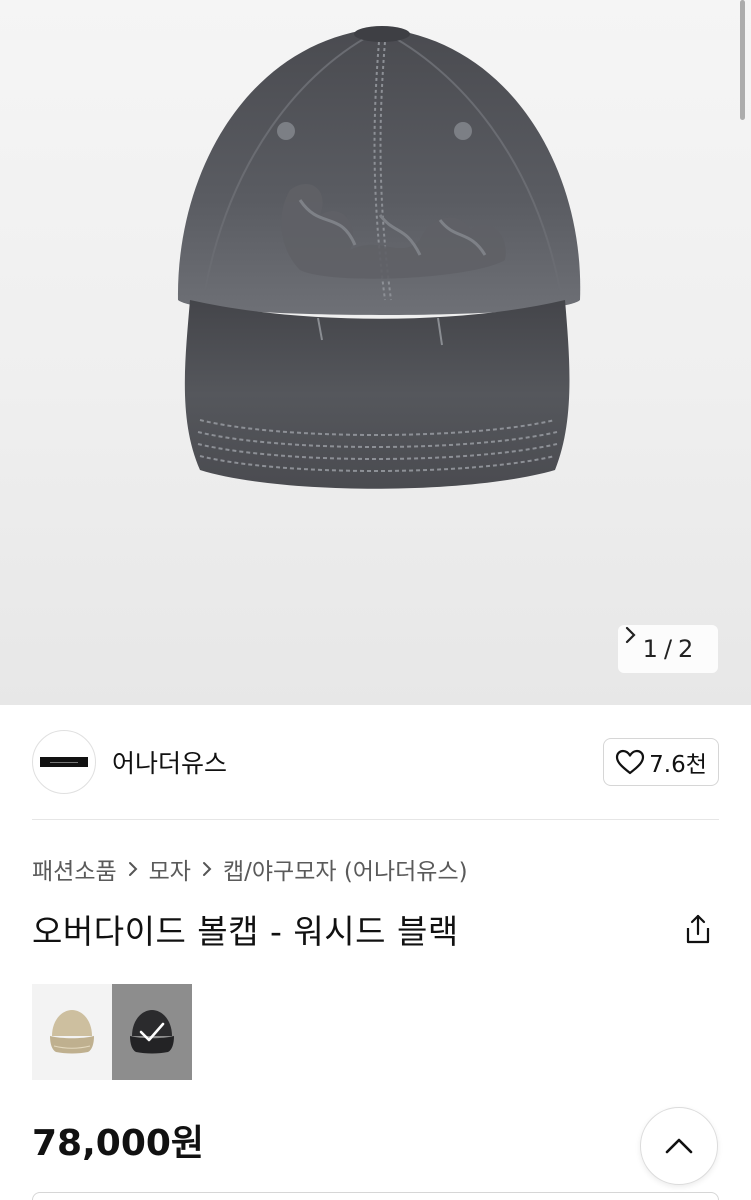  What do you see at coordinates (169, 762) in the screenshot?
I see `brand-name: 어나더유스` at bounding box center [169, 762].